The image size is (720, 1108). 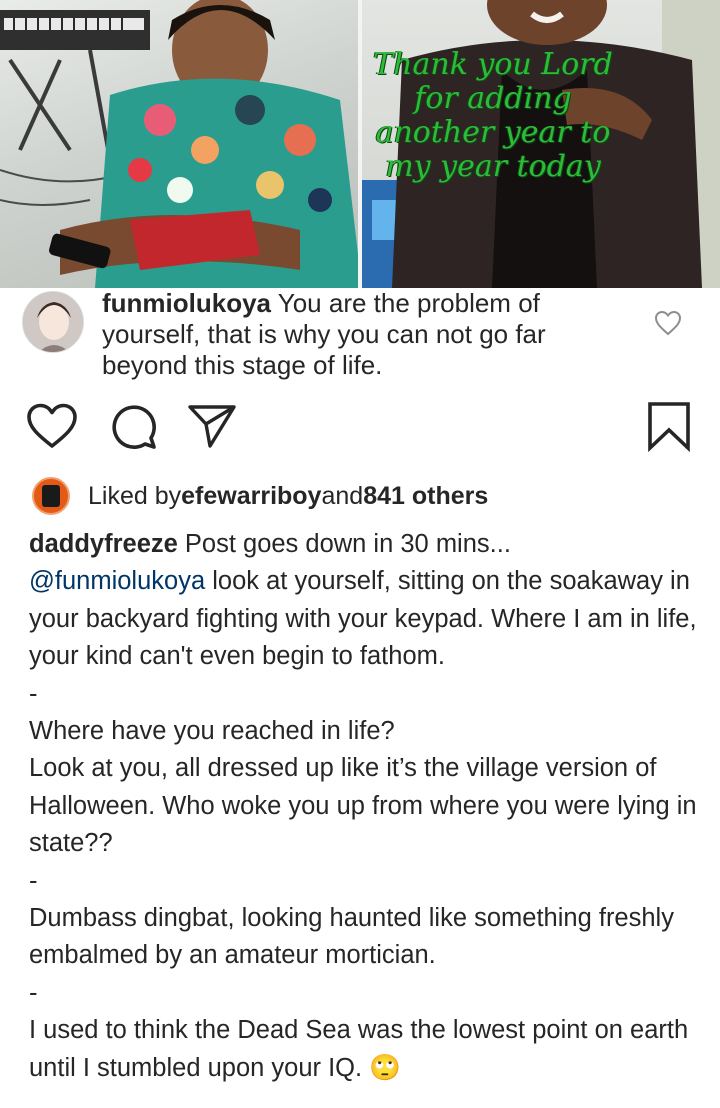 I want to click on bookmark-icon, so click(x=669, y=426).